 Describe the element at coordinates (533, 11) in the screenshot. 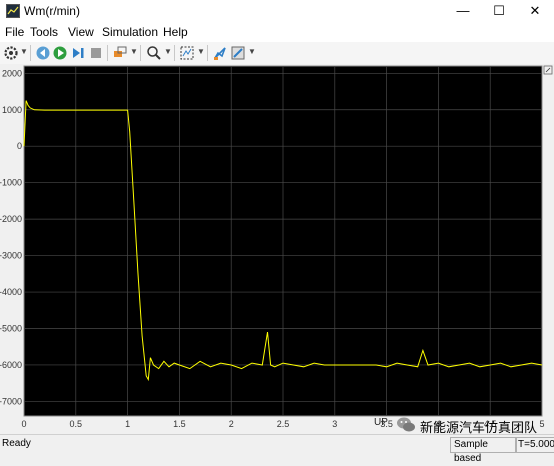

I see `close-button: ✕` at that location.